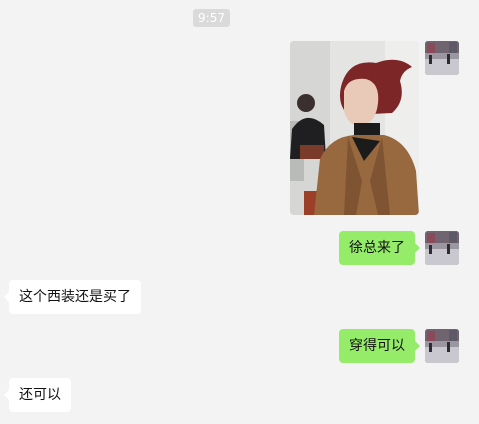 This screenshot has width=479, height=424. What do you see at coordinates (37, 395) in the screenshot?
I see `other-text-message: 还可以` at bounding box center [37, 395].